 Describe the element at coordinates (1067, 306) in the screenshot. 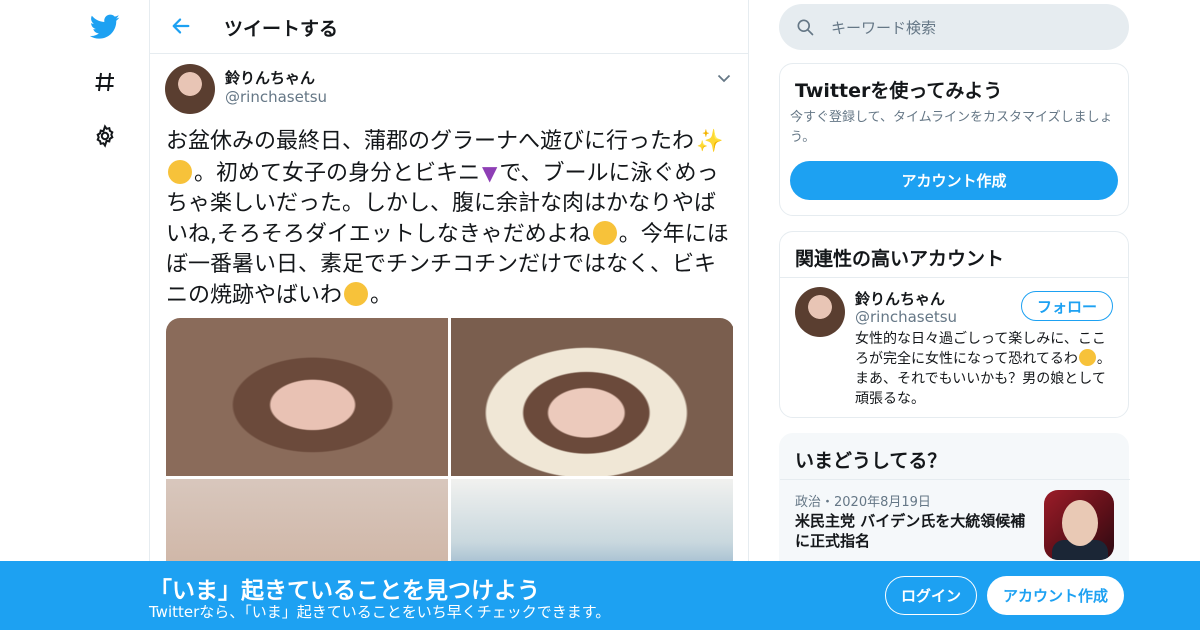

I see `follow-button: フォロー` at that location.